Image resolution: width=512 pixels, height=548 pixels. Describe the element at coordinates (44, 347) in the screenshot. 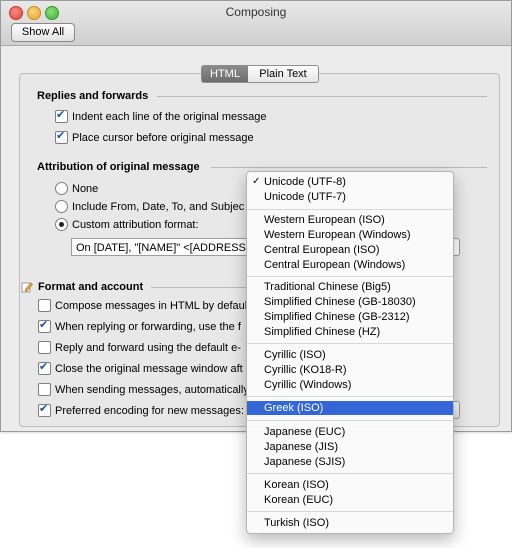

I see `default-account-checkbox` at that location.